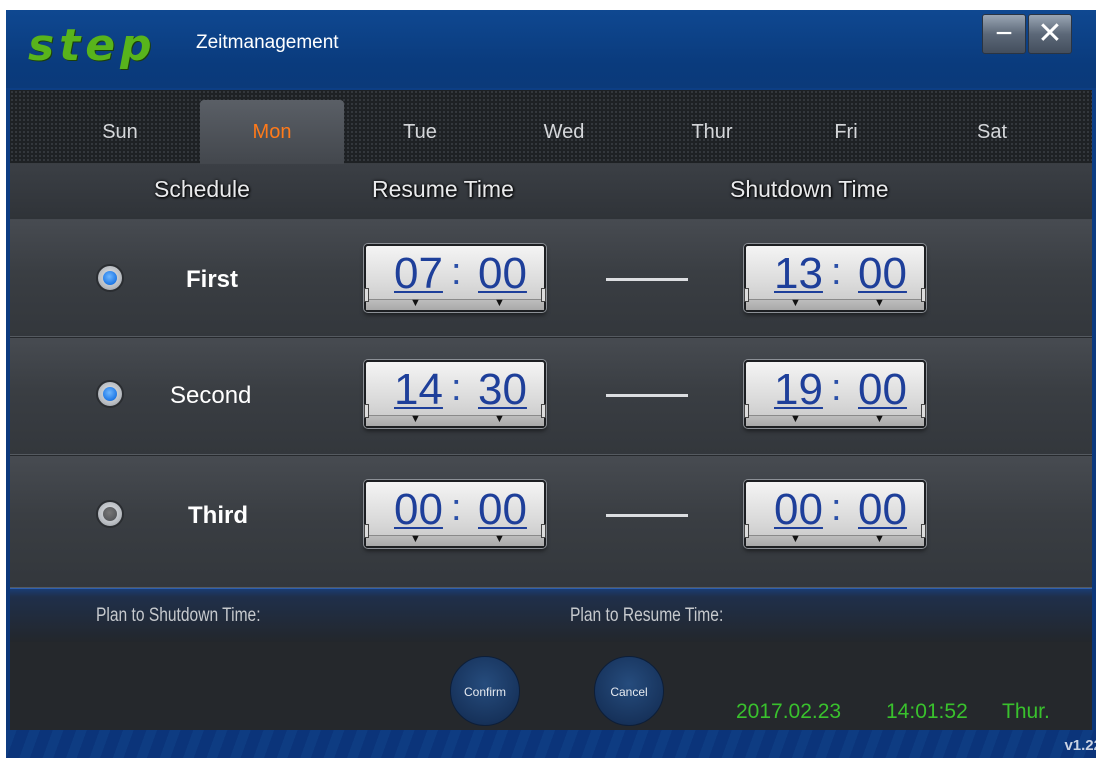 Image resolution: width=1096 pixels, height=758 pixels. Describe the element at coordinates (564, 132) in the screenshot. I see `tab-wed: Wed` at that location.